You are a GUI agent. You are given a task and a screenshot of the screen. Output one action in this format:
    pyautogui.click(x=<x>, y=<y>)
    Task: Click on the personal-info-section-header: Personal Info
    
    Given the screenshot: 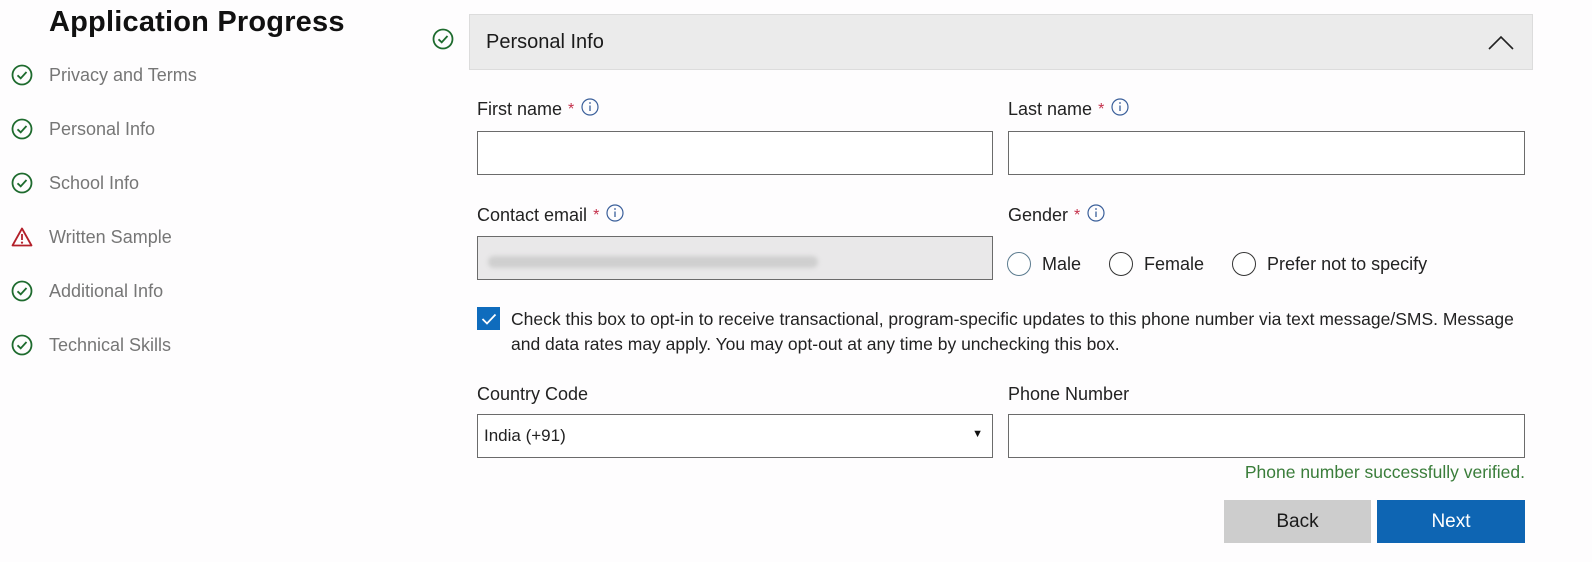 What is the action you would take?
    pyautogui.click(x=1001, y=42)
    